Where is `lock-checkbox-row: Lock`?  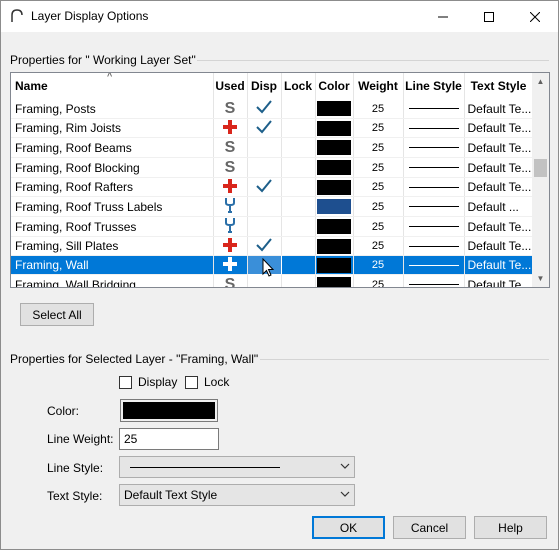
lock-checkbox-row: Lock is located at coordinates (207, 382).